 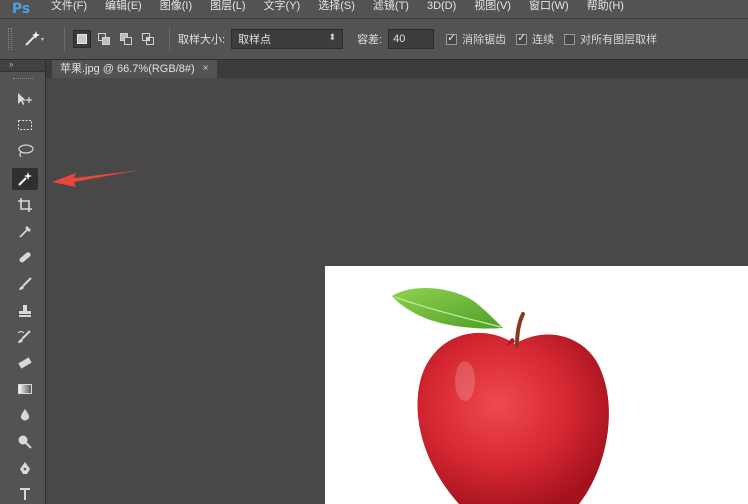 What do you see at coordinates (336, 9) in the screenshot?
I see `menu-select: 选择(S)` at bounding box center [336, 9].